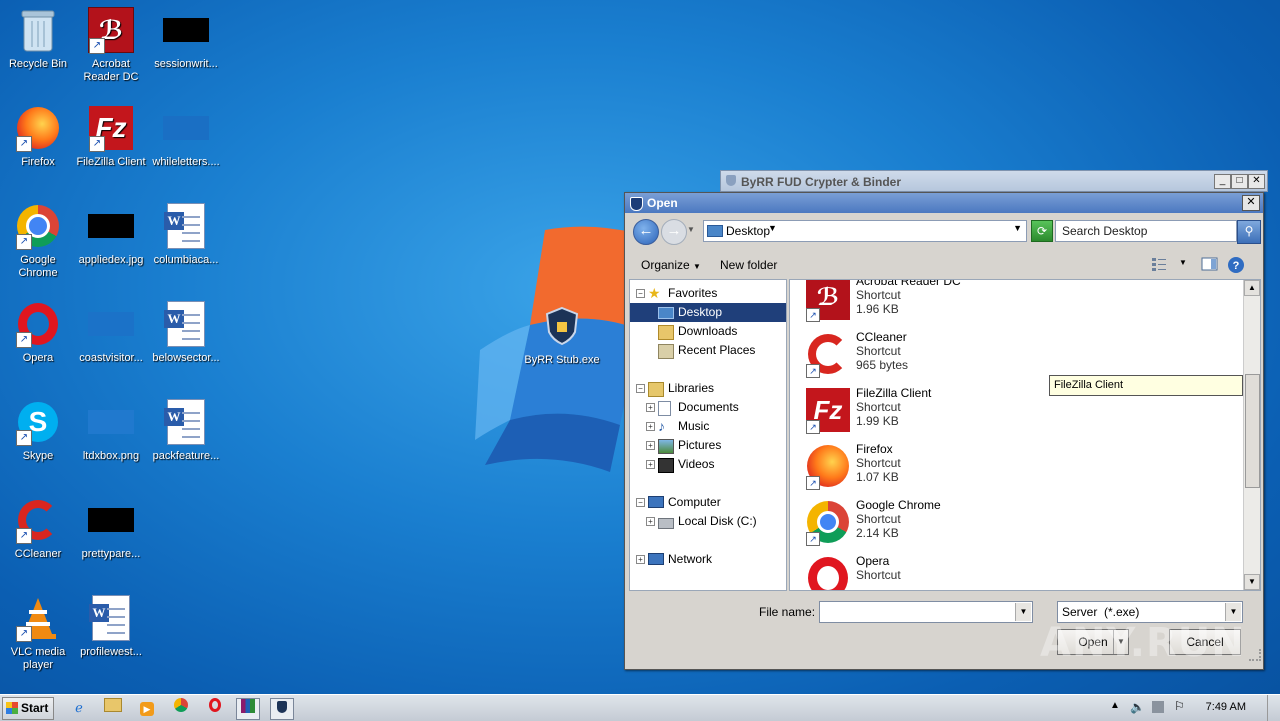 The image size is (1280, 721). What do you see at coordinates (186, 128) in the screenshot?
I see `file-thumbnail-icon` at bounding box center [186, 128].